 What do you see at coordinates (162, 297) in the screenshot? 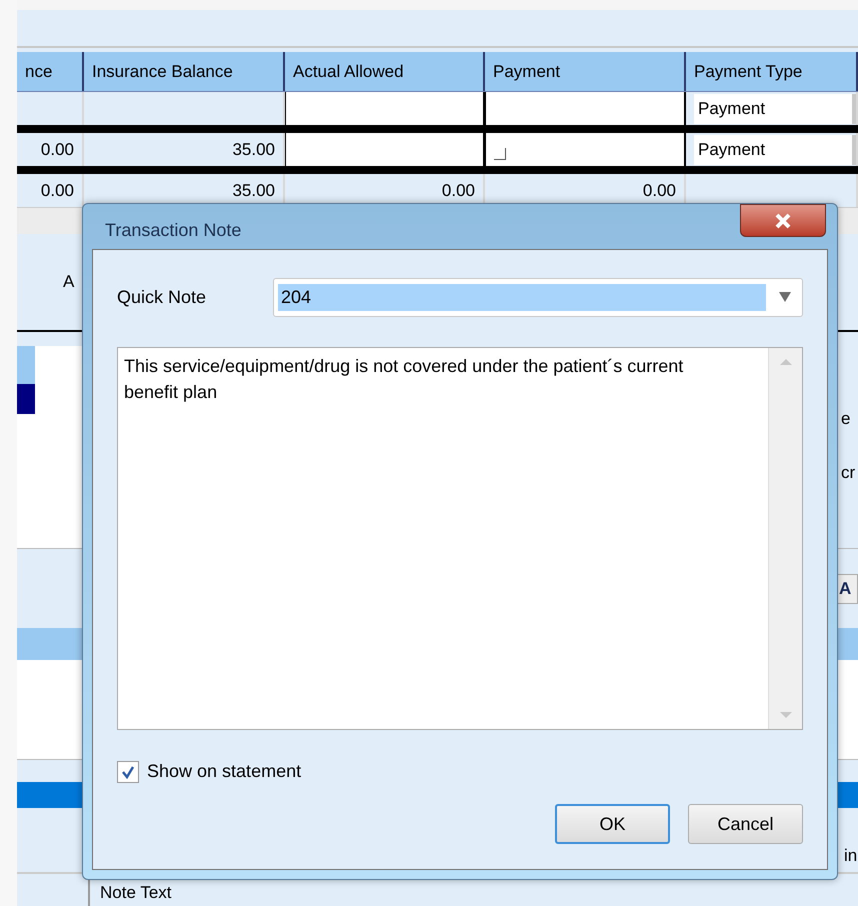
I see `quick-note-label: Quick Note` at bounding box center [162, 297].